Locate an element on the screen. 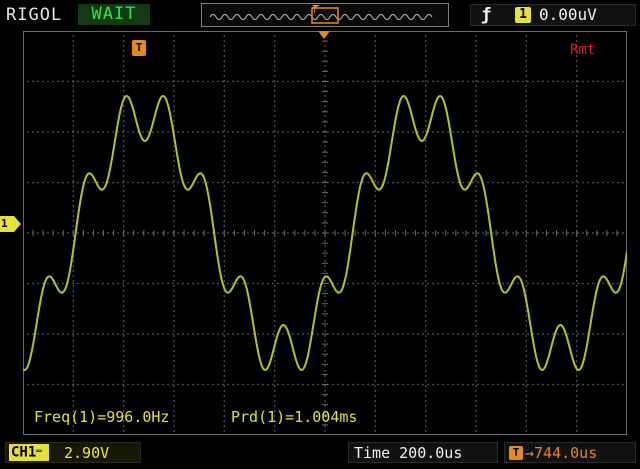 This screenshot has width=640, height=469. timebase-settings: Time 200.0us is located at coordinates (423, 452).